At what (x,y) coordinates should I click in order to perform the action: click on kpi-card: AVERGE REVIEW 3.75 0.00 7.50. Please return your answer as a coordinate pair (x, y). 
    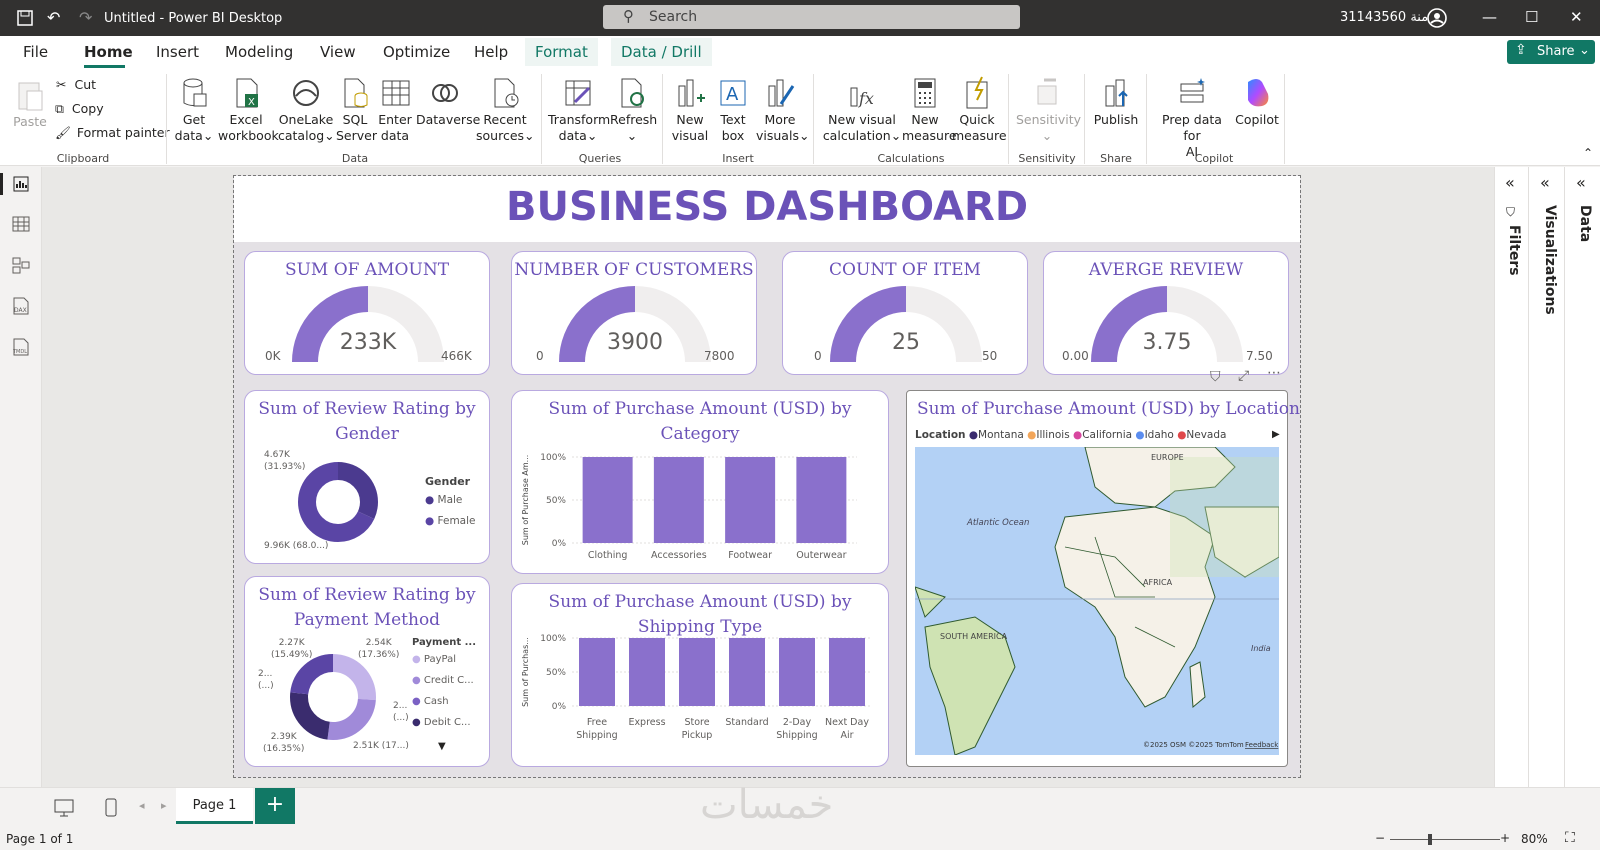
    Looking at the image, I should click on (1166, 313).